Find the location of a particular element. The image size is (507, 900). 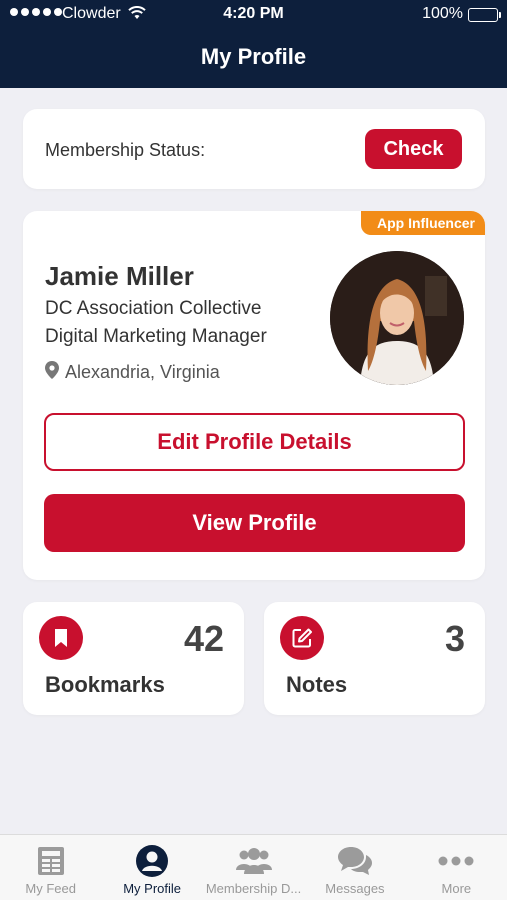

group-icon is located at coordinates (253, 861).